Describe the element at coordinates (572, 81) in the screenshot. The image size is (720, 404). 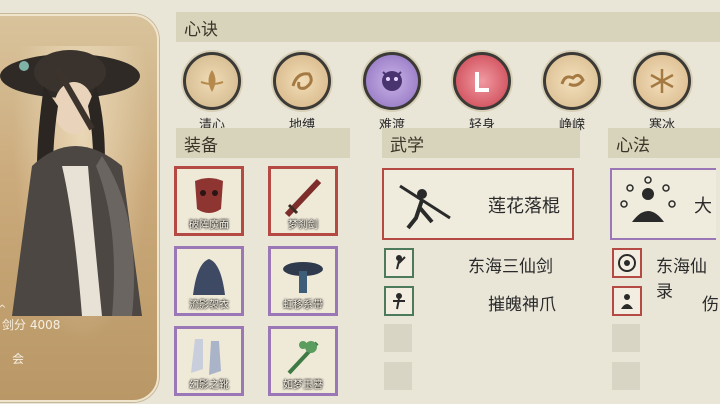
I see `cloud-swirl-icon` at that location.